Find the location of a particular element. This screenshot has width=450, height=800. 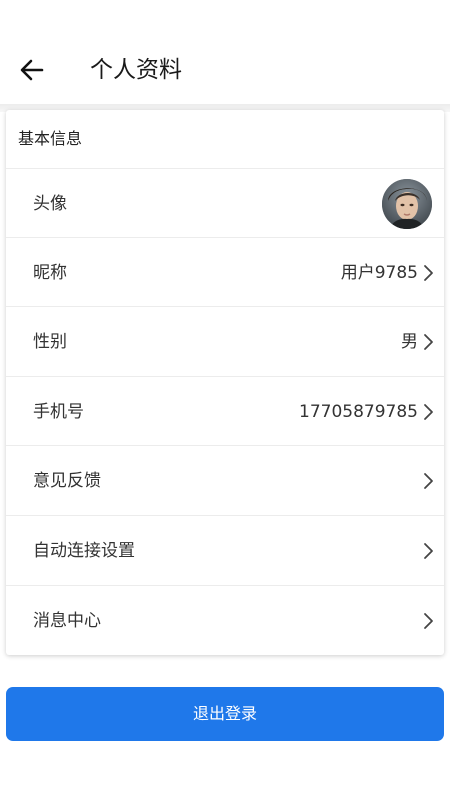

gender-row: 性别 男 is located at coordinates (225, 341).